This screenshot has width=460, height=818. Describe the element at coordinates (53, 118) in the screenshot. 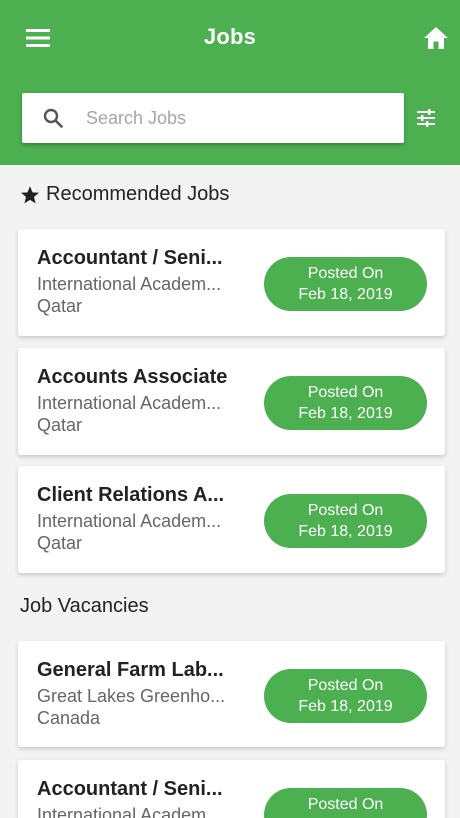

I see `search-icon` at that location.